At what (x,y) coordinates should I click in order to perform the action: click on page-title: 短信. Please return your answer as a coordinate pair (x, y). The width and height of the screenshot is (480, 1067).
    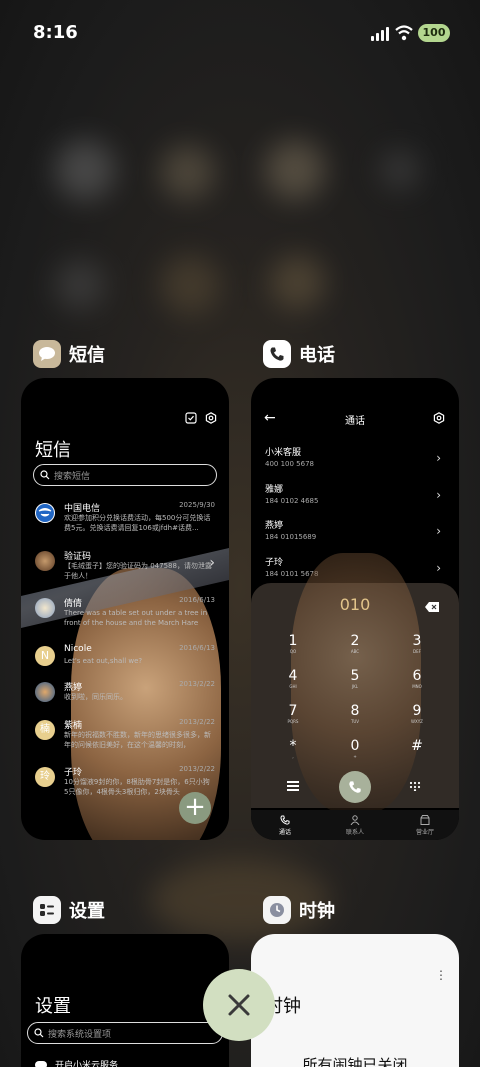
    Looking at the image, I should click on (53, 450).